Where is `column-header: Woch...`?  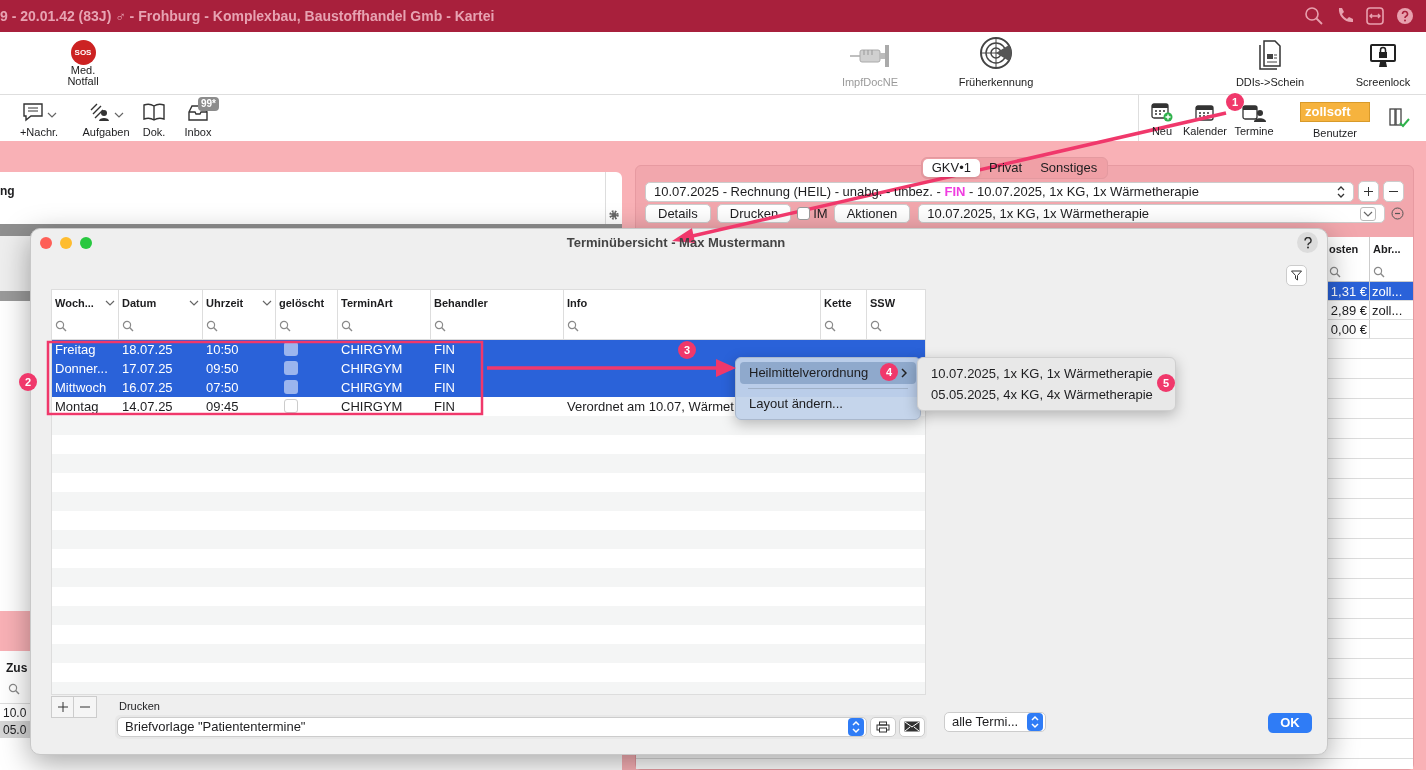
column-header: Woch... is located at coordinates (74, 303).